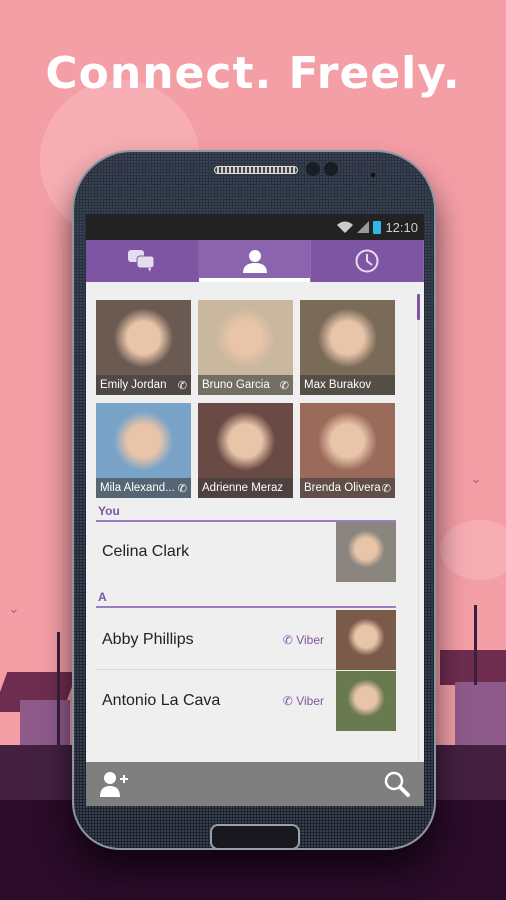 The width and height of the screenshot is (506, 900). I want to click on person-icon, so click(254, 261).